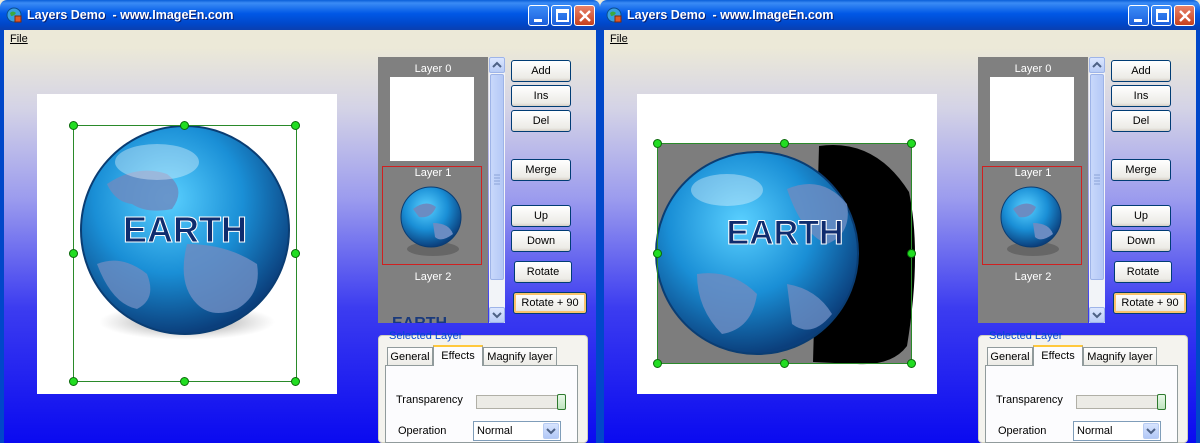 The image size is (1200, 443). I want to click on layers-list: Layer 0 Layer 1 Layer 2 EARTH, so click(433, 190).